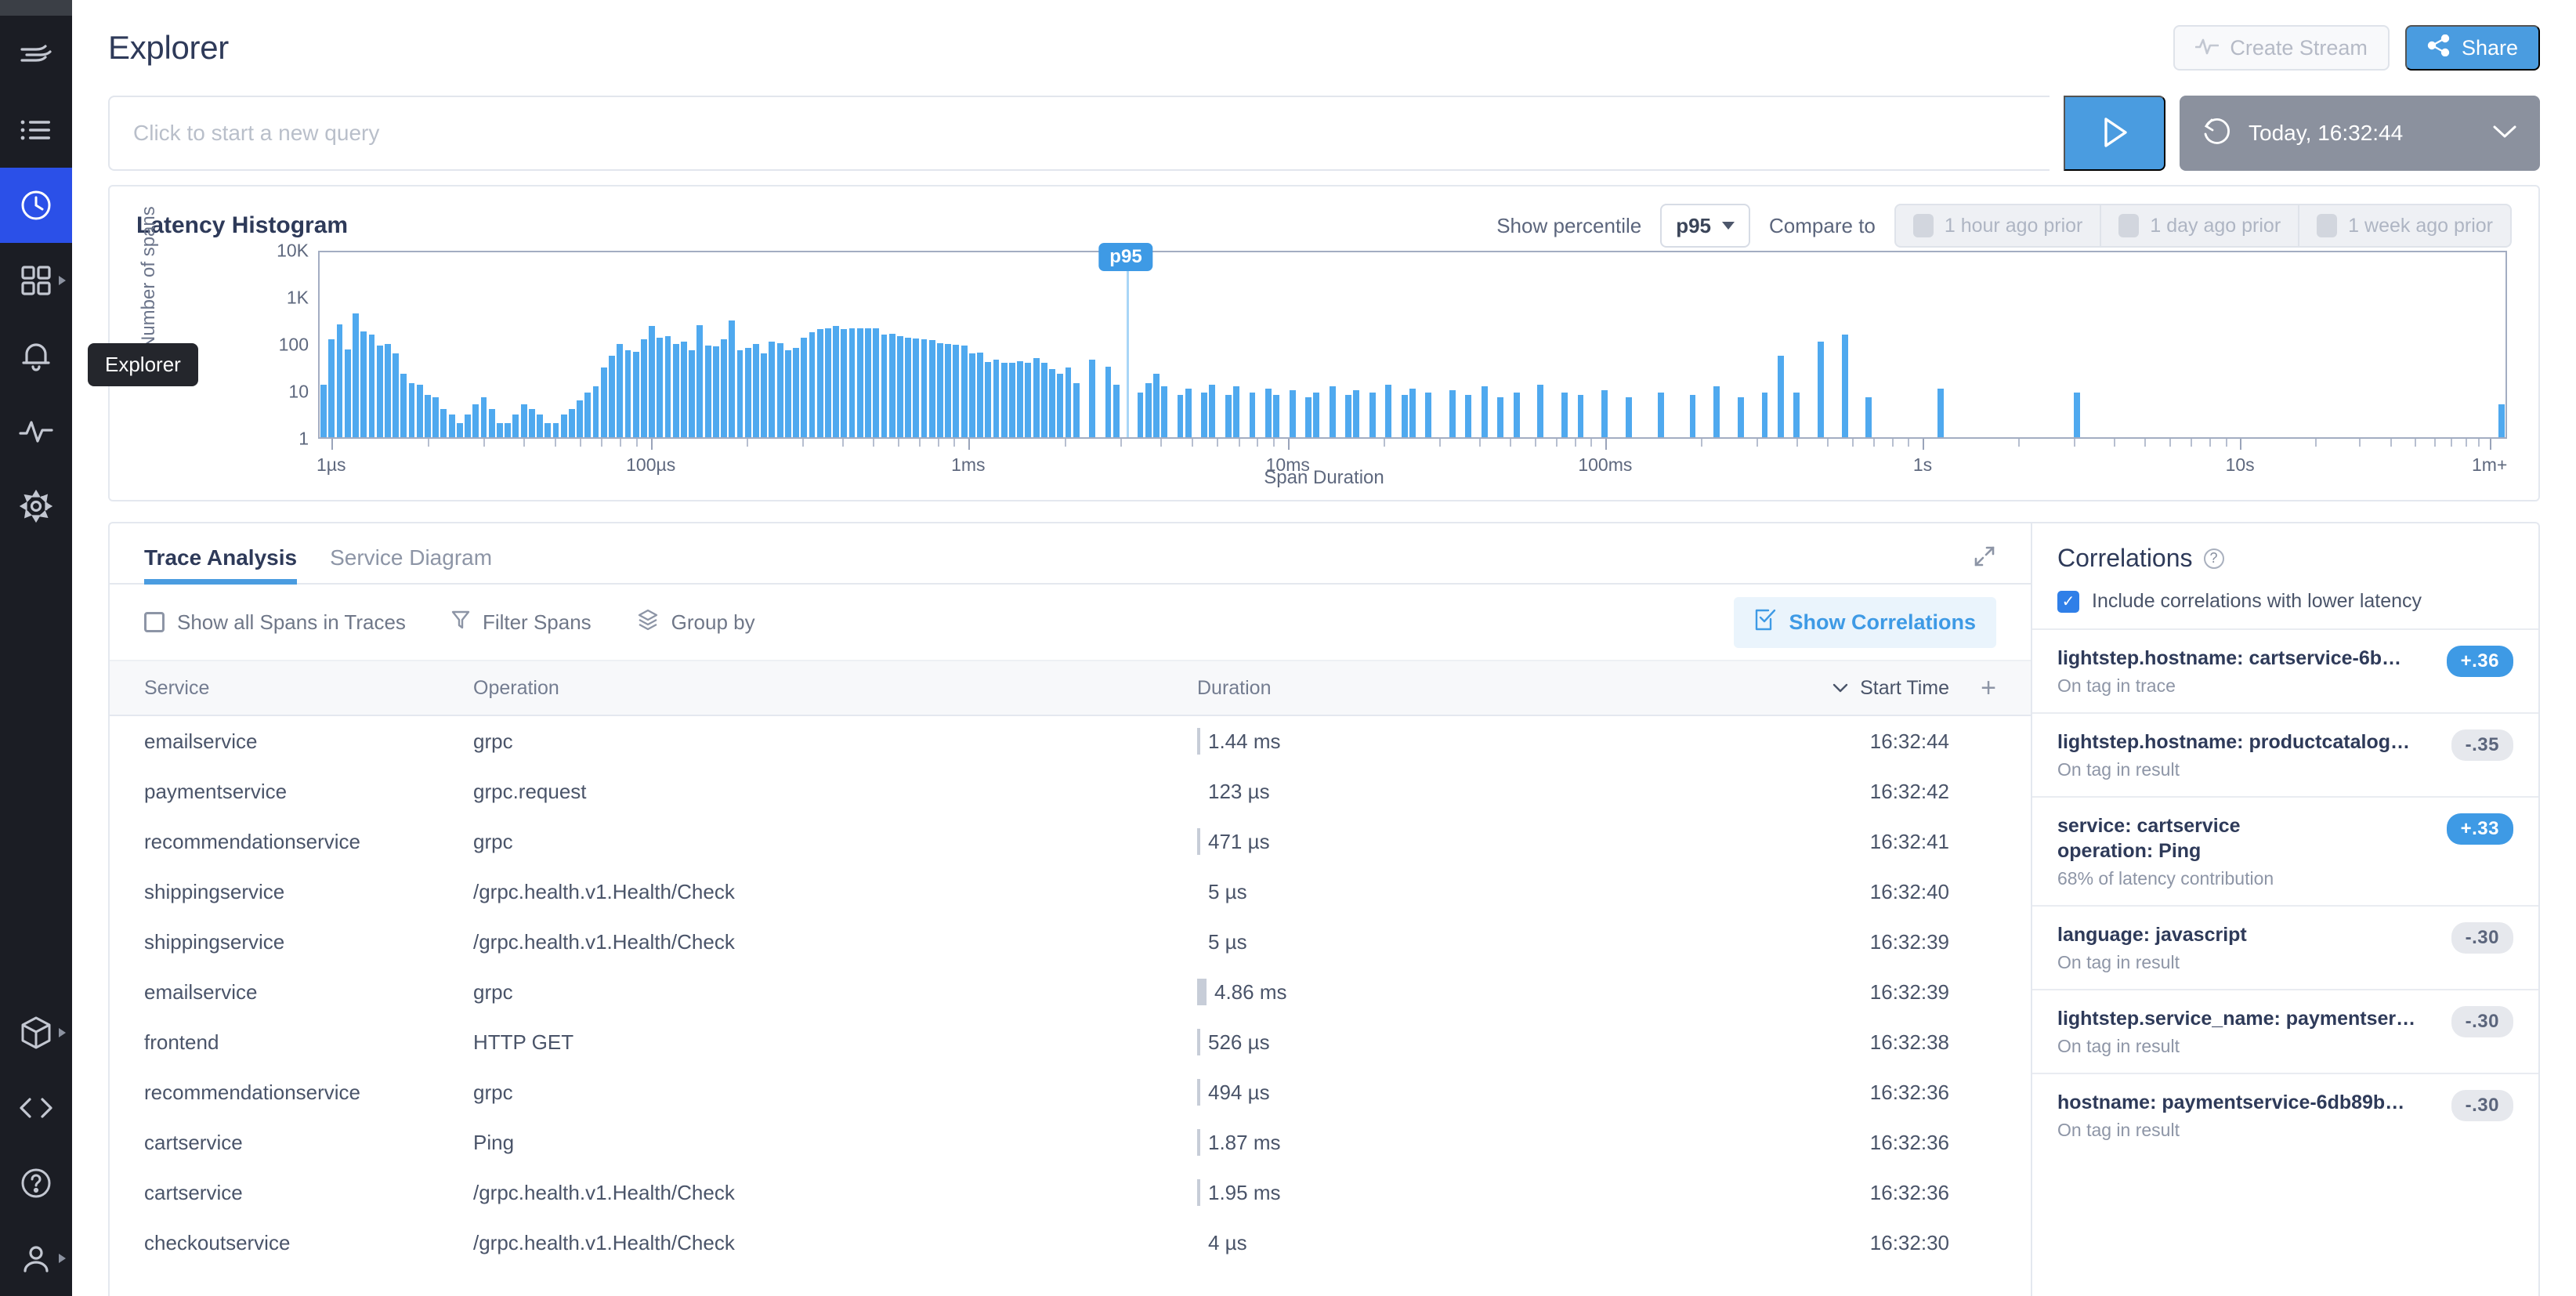 The height and width of the screenshot is (1296, 2576). I want to click on question-icon, so click(36, 1183).